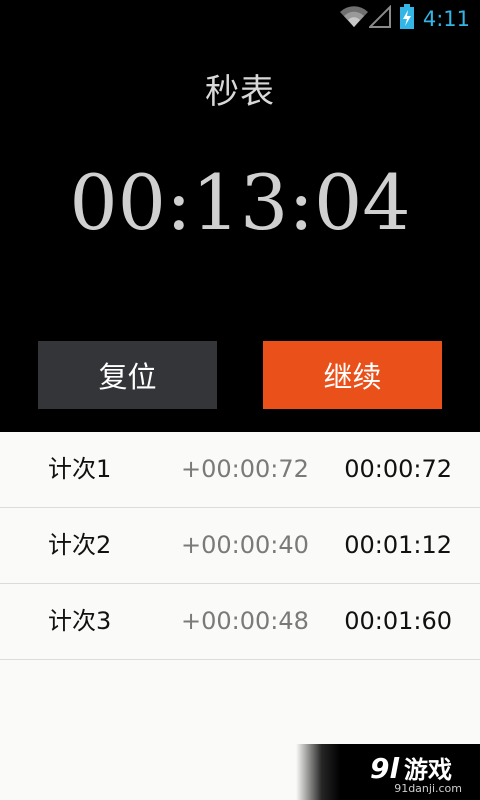 Image resolution: width=480 pixels, height=800 pixels. What do you see at coordinates (428, 770) in the screenshot?
I see `svg-text: 游戏` at bounding box center [428, 770].